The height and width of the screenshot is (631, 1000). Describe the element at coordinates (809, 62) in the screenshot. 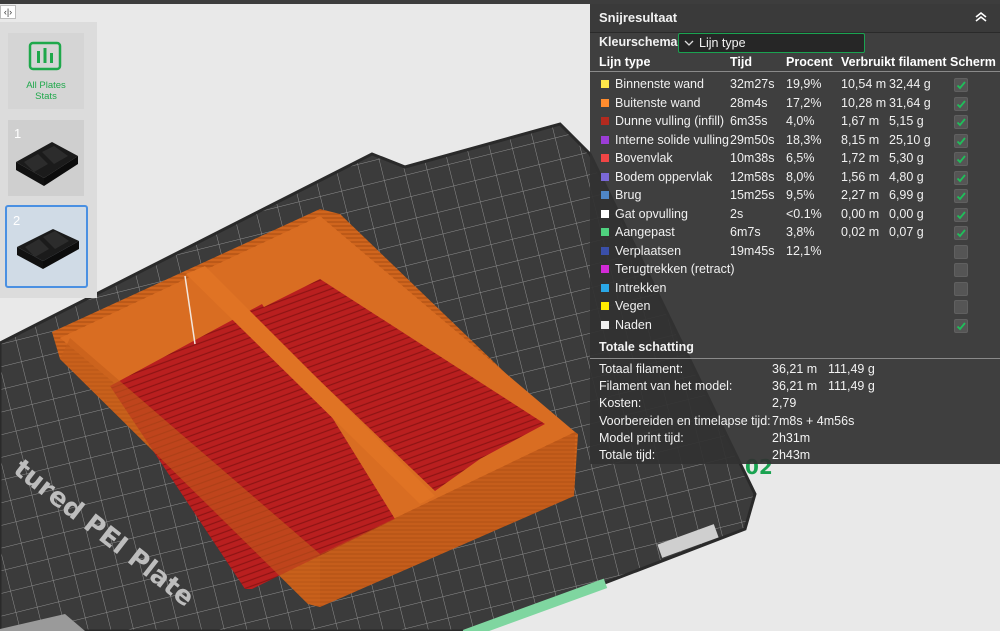

I see `col-header-percent: Procent` at that location.